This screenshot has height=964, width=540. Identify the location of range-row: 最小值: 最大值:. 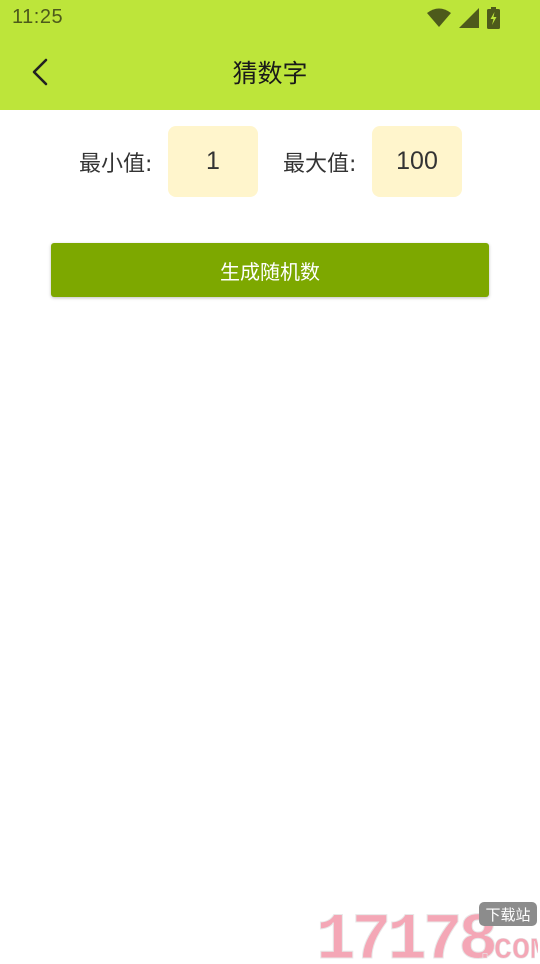
(270, 161).